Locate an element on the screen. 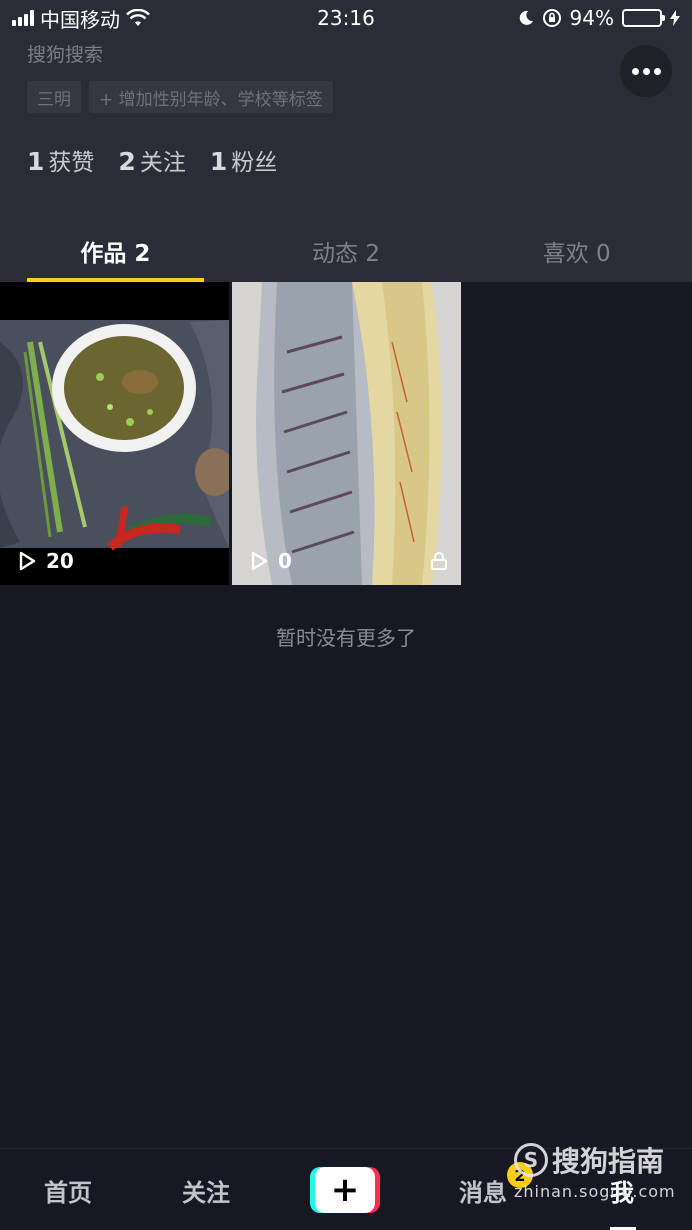  stat-likes-label: 获赞 is located at coordinates (71, 163).